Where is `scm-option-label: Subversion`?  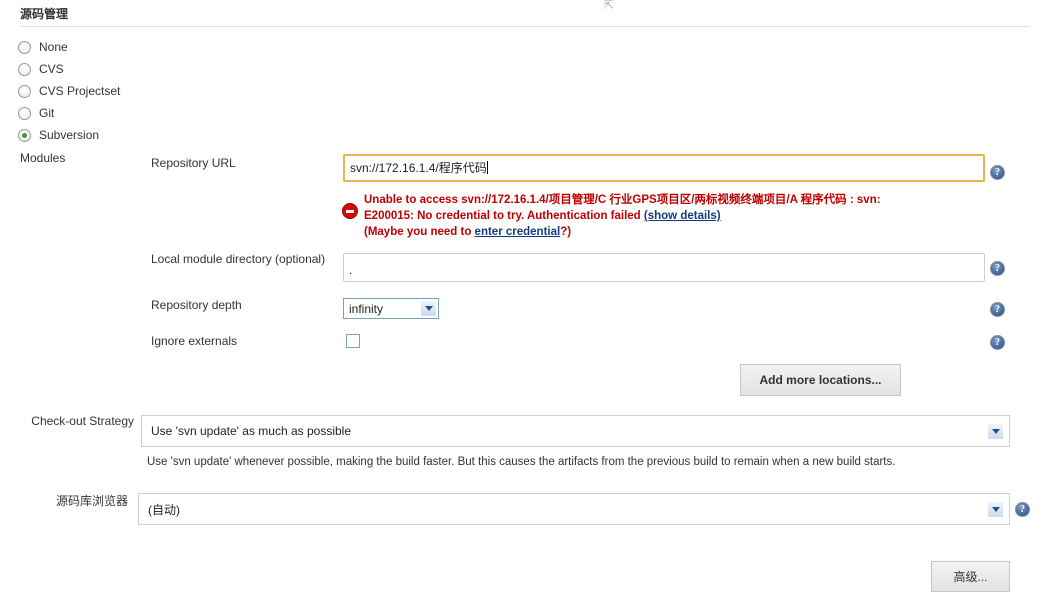
scm-option-label: Subversion is located at coordinates (69, 135).